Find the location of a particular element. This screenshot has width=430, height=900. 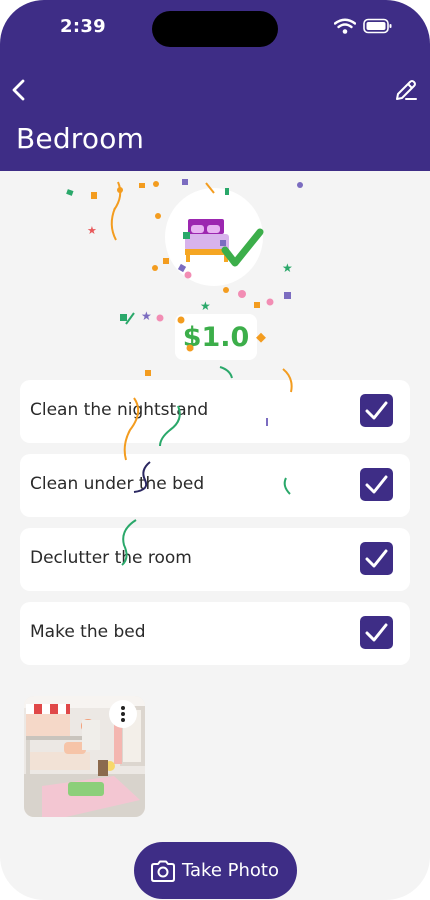

task-label: Declutter the room is located at coordinates (111, 558).